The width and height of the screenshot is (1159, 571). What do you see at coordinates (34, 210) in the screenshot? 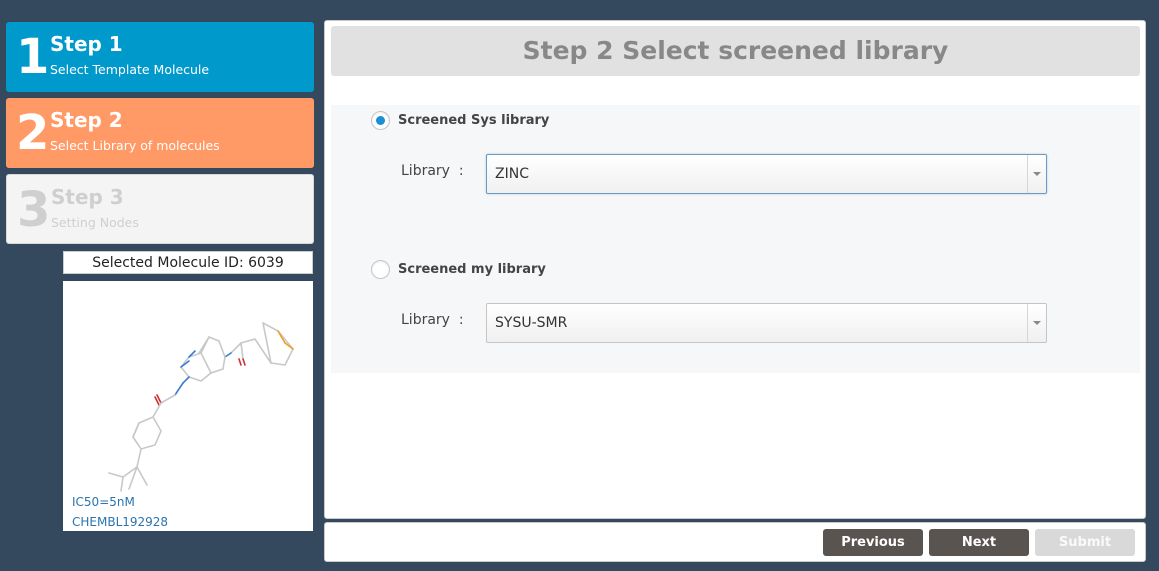
I see `step-3-number: 3` at bounding box center [34, 210].